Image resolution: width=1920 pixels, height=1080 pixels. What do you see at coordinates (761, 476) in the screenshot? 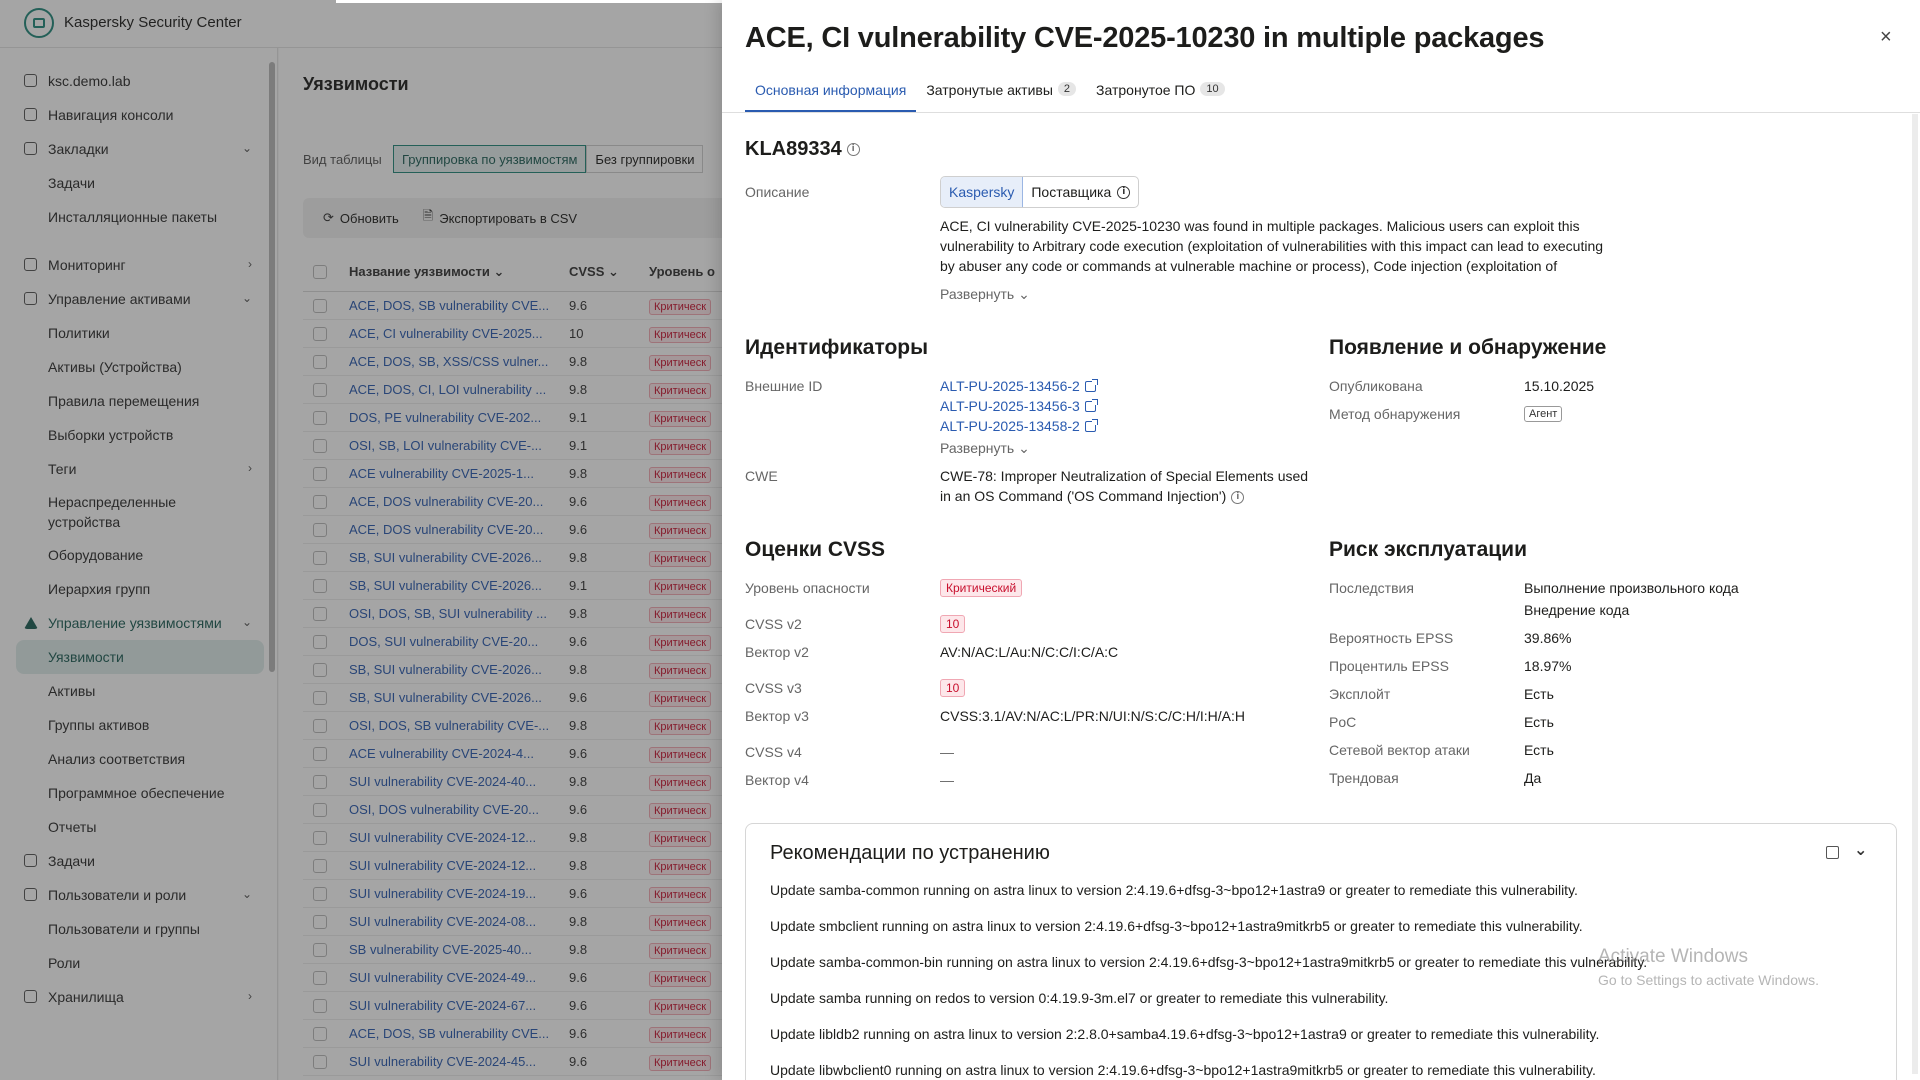
I see `cwe-label: CWE` at bounding box center [761, 476].